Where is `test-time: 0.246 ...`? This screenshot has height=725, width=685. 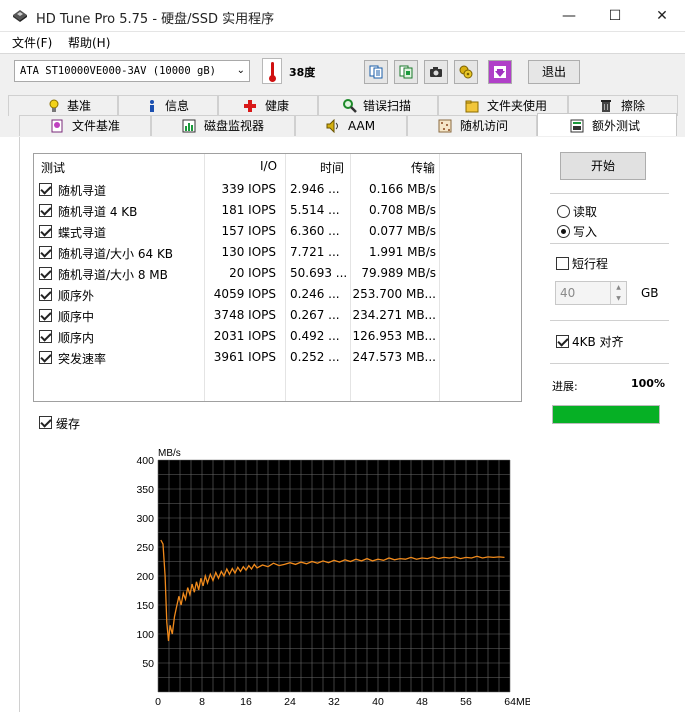 test-time: 0.246 ... is located at coordinates (315, 294).